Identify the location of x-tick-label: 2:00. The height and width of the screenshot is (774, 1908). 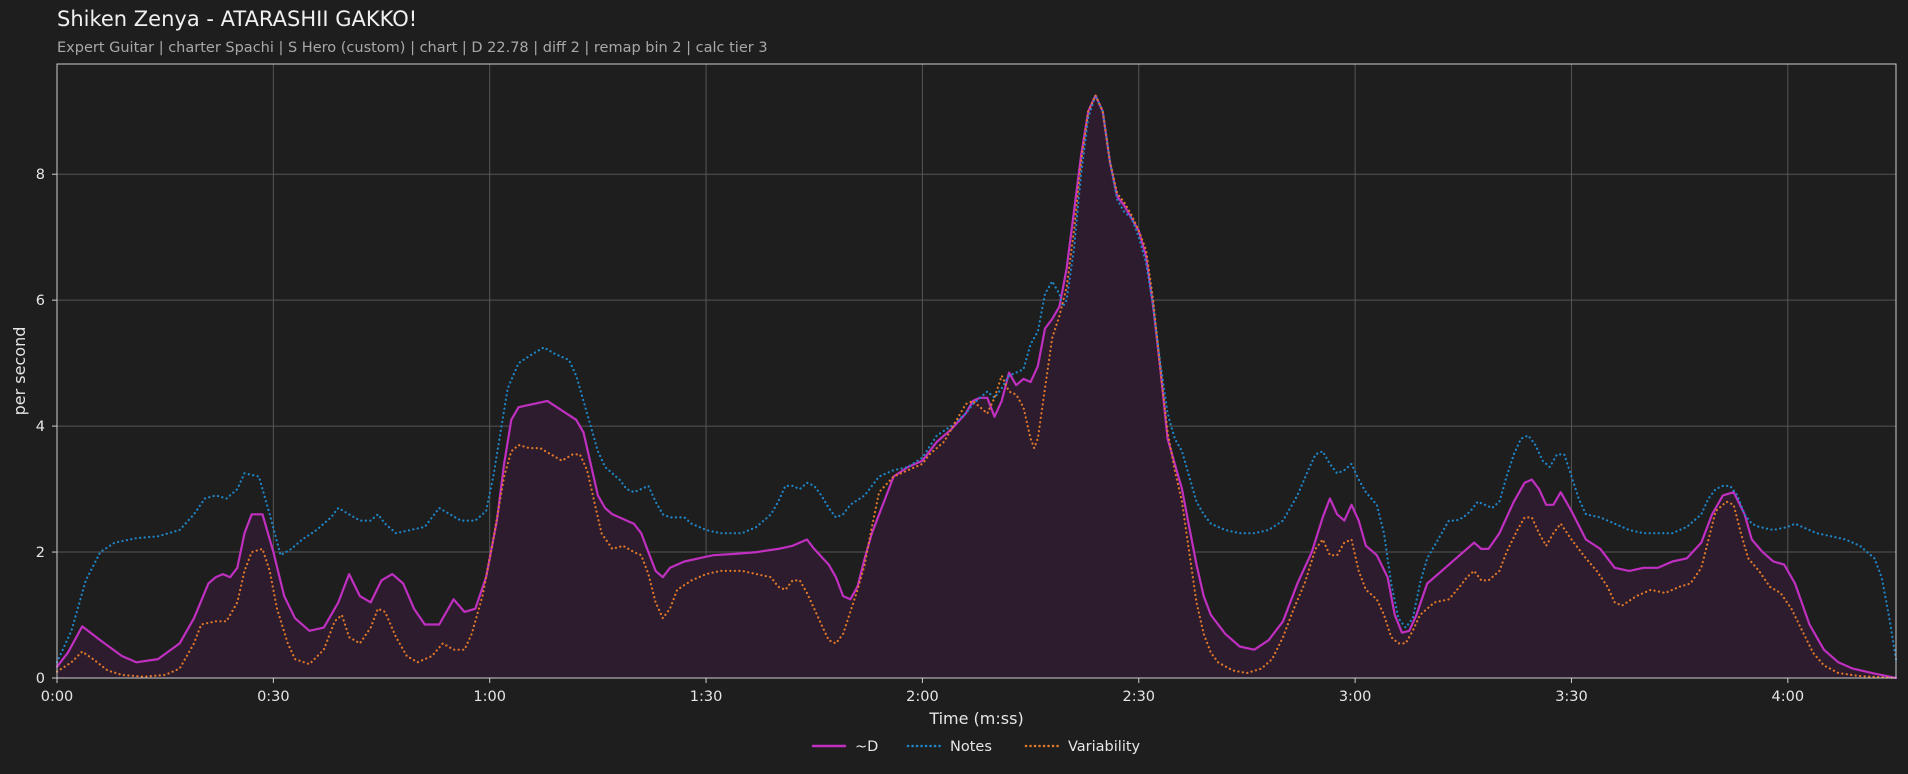
(922, 697).